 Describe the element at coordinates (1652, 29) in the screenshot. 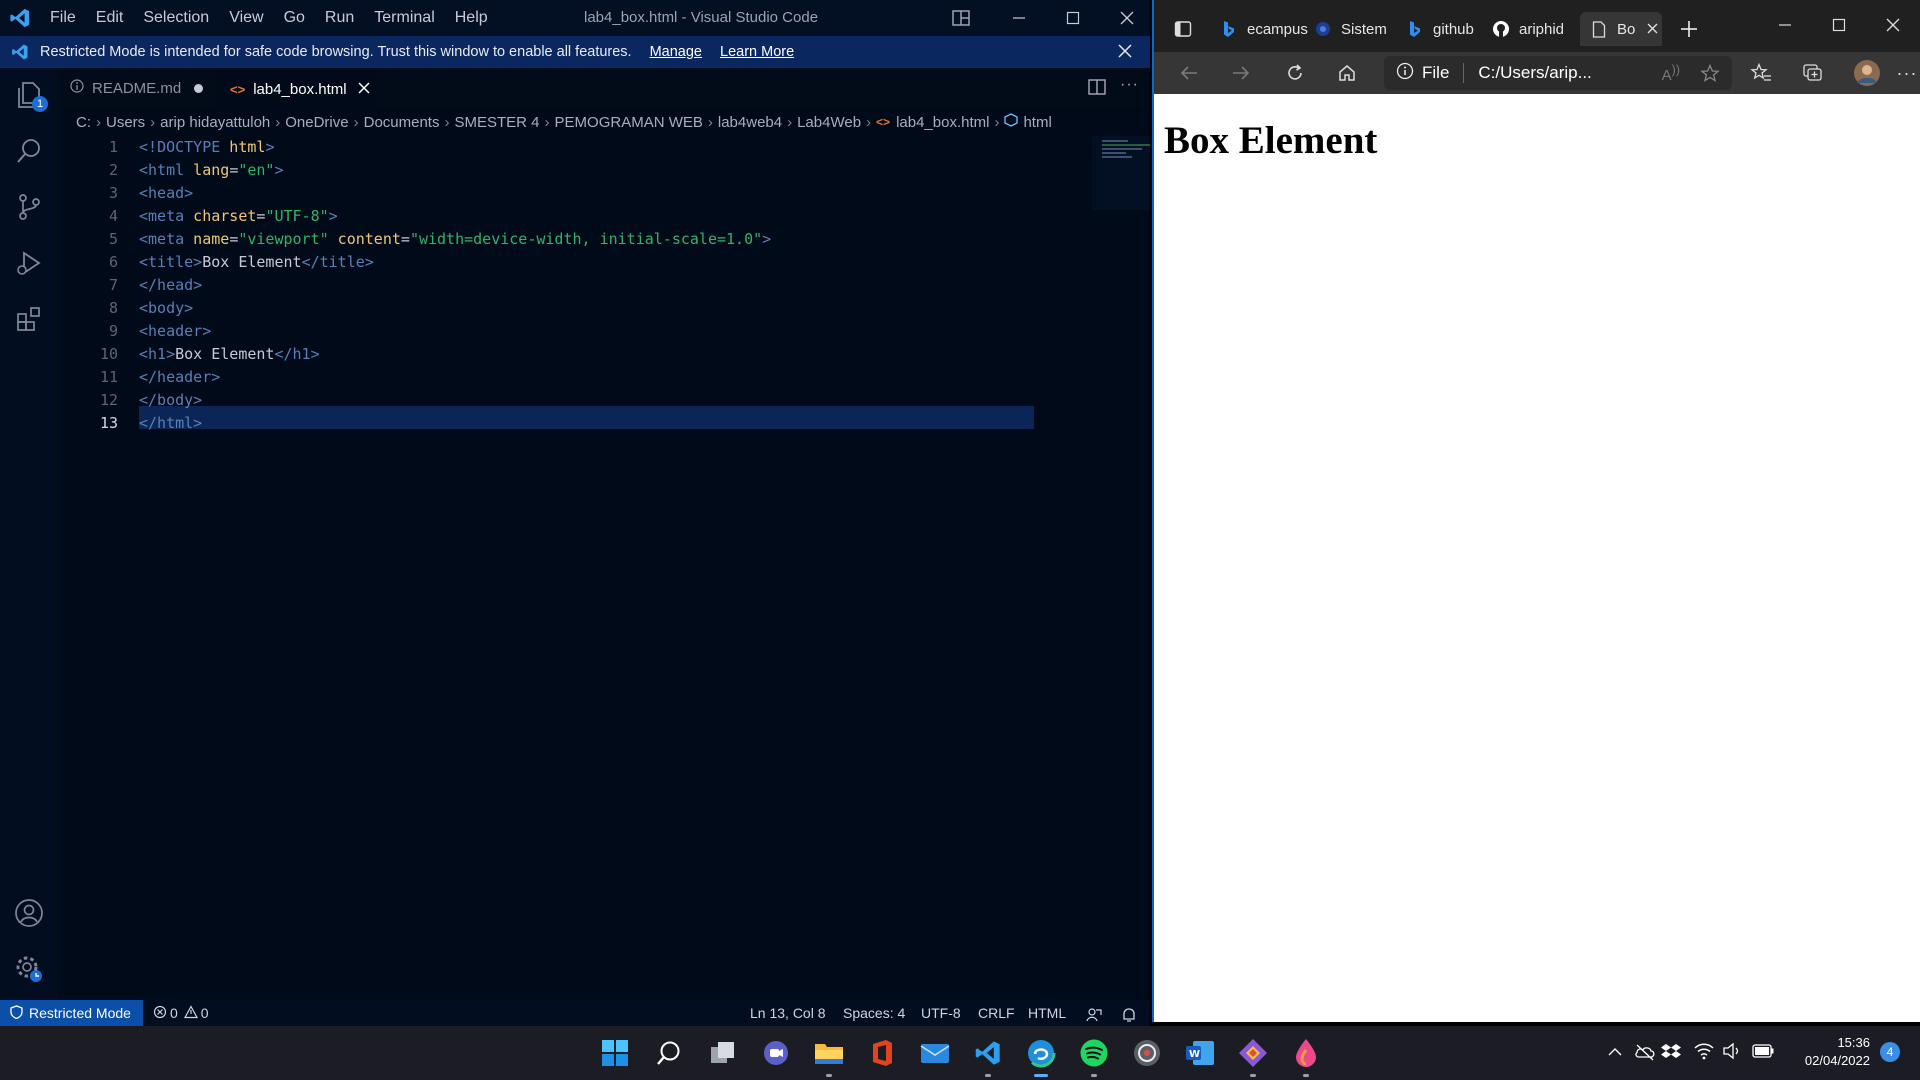

I see `browser-tab-close-icon` at that location.